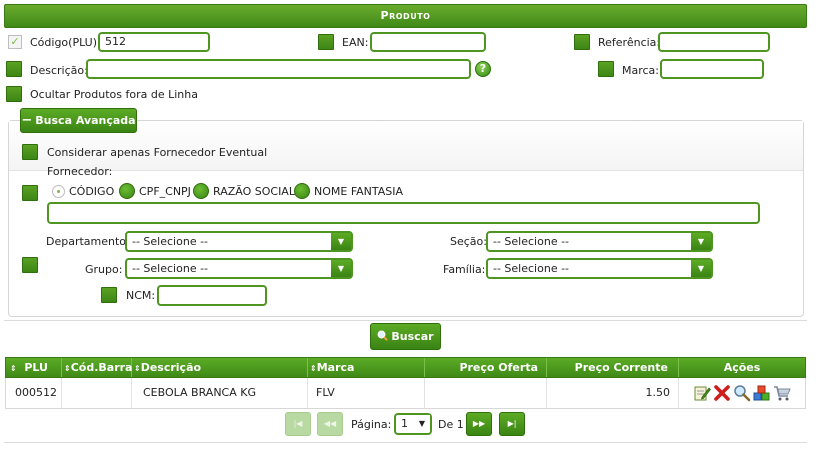  Describe the element at coordinates (782, 393) in the screenshot. I see `cart-icon` at that location.